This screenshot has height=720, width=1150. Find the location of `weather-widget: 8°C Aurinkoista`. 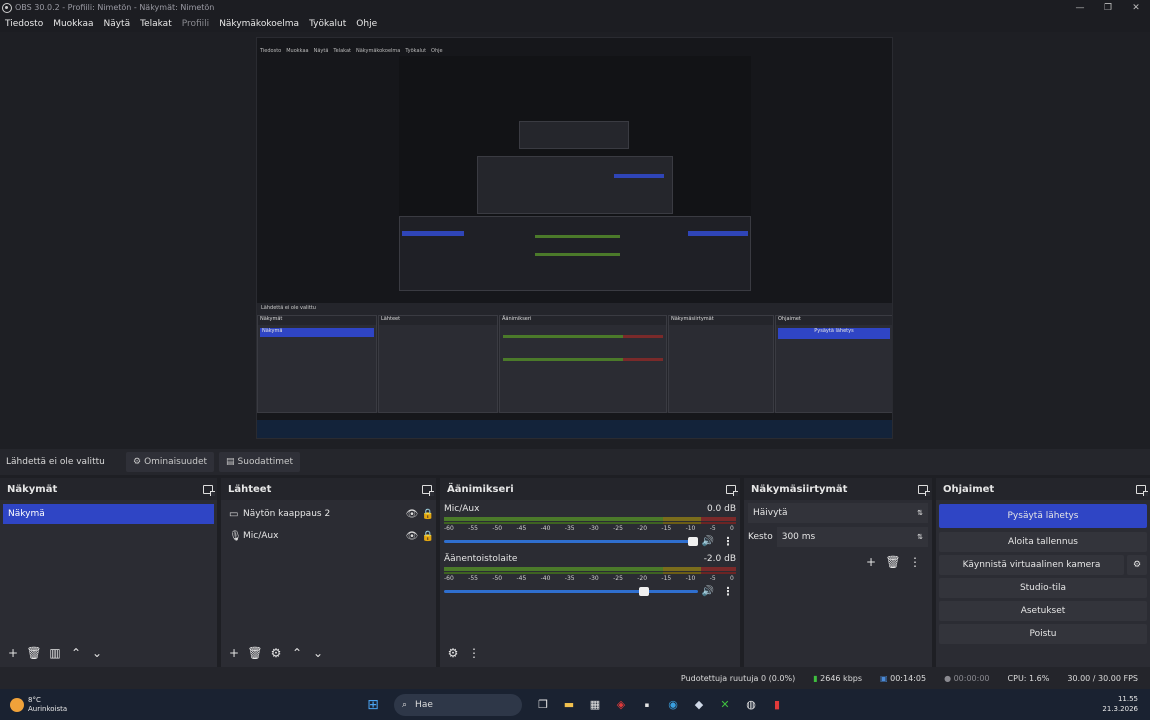

weather-widget: 8°C Aurinkoista is located at coordinates (180, 705).